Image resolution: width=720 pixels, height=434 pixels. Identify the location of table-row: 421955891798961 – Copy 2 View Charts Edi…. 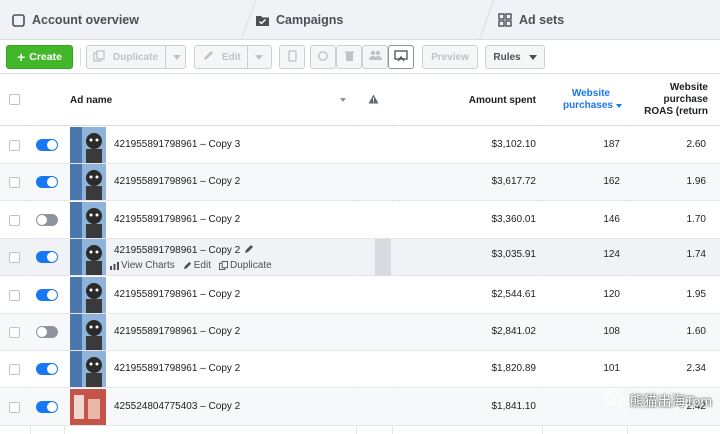
(360, 257).